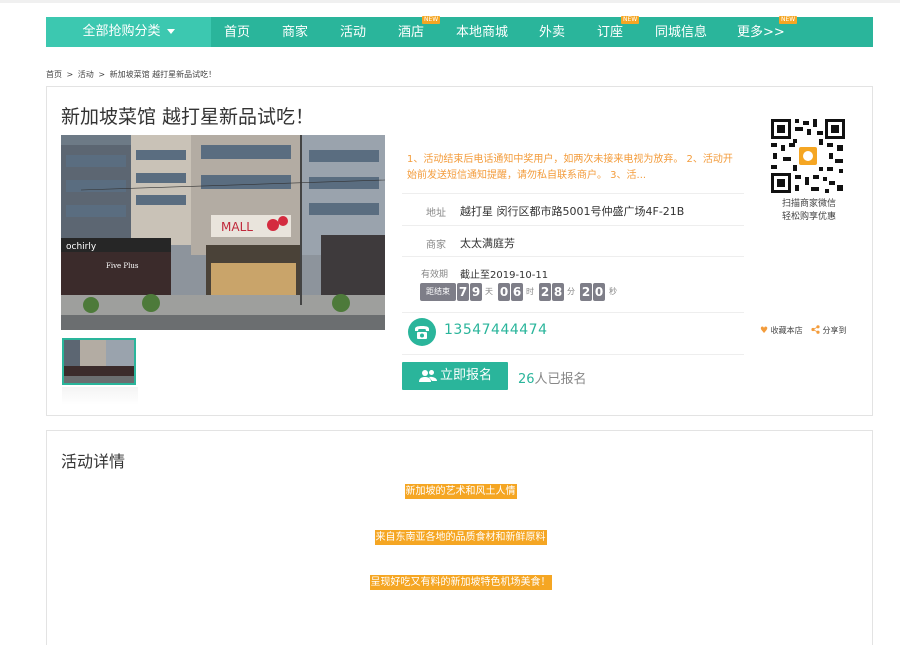 The width and height of the screenshot is (900, 645). I want to click on nav-label: 订座, so click(610, 32).